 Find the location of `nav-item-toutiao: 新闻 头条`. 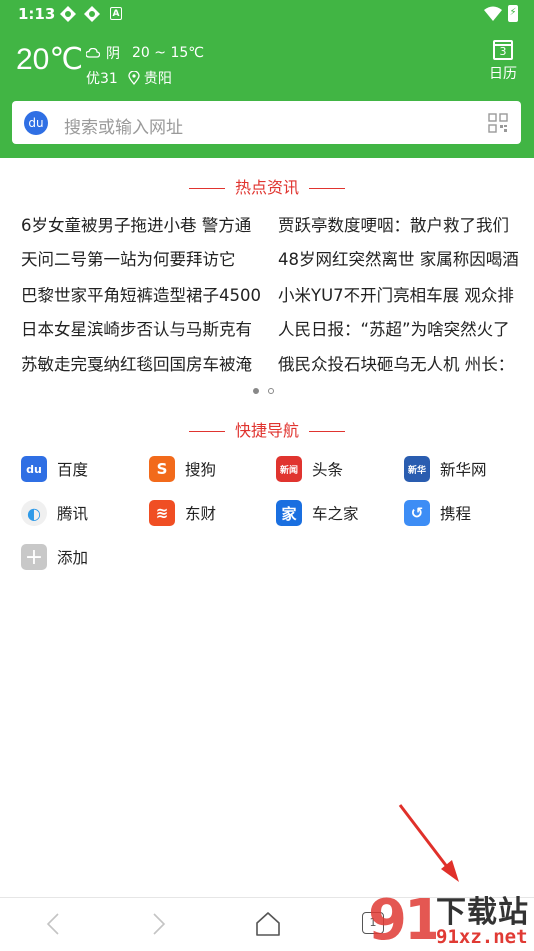

nav-item-toutiao: 新闻 头条 is located at coordinates (309, 469).